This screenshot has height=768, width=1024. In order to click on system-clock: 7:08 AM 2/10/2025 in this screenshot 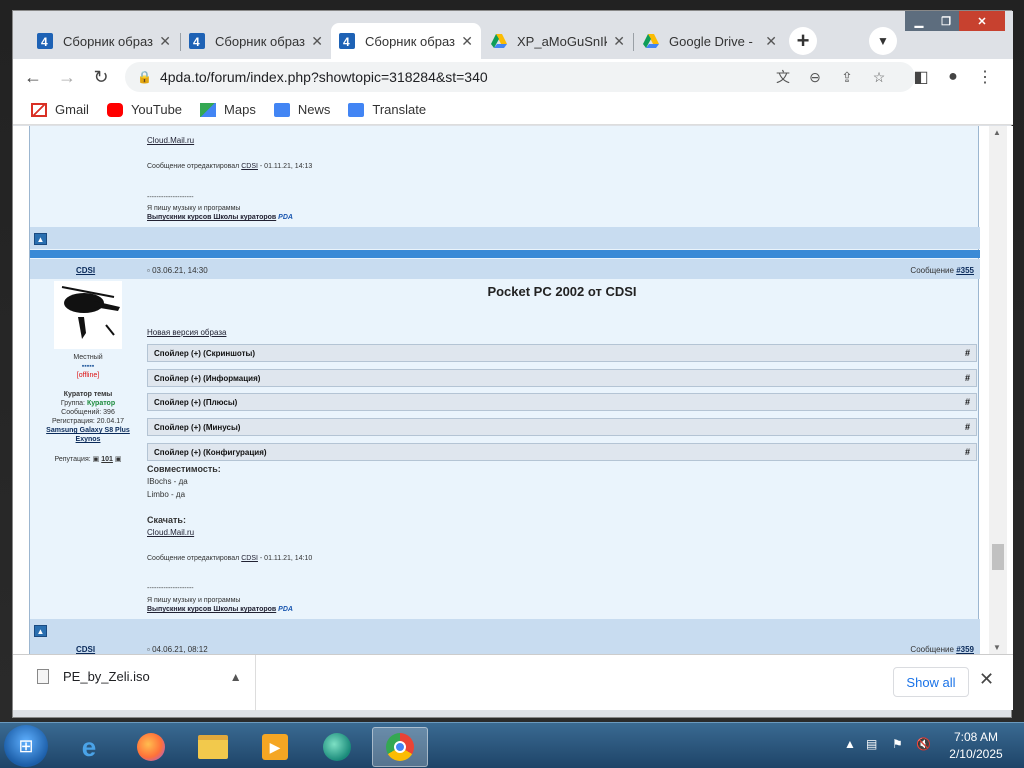, I will do `click(976, 746)`.